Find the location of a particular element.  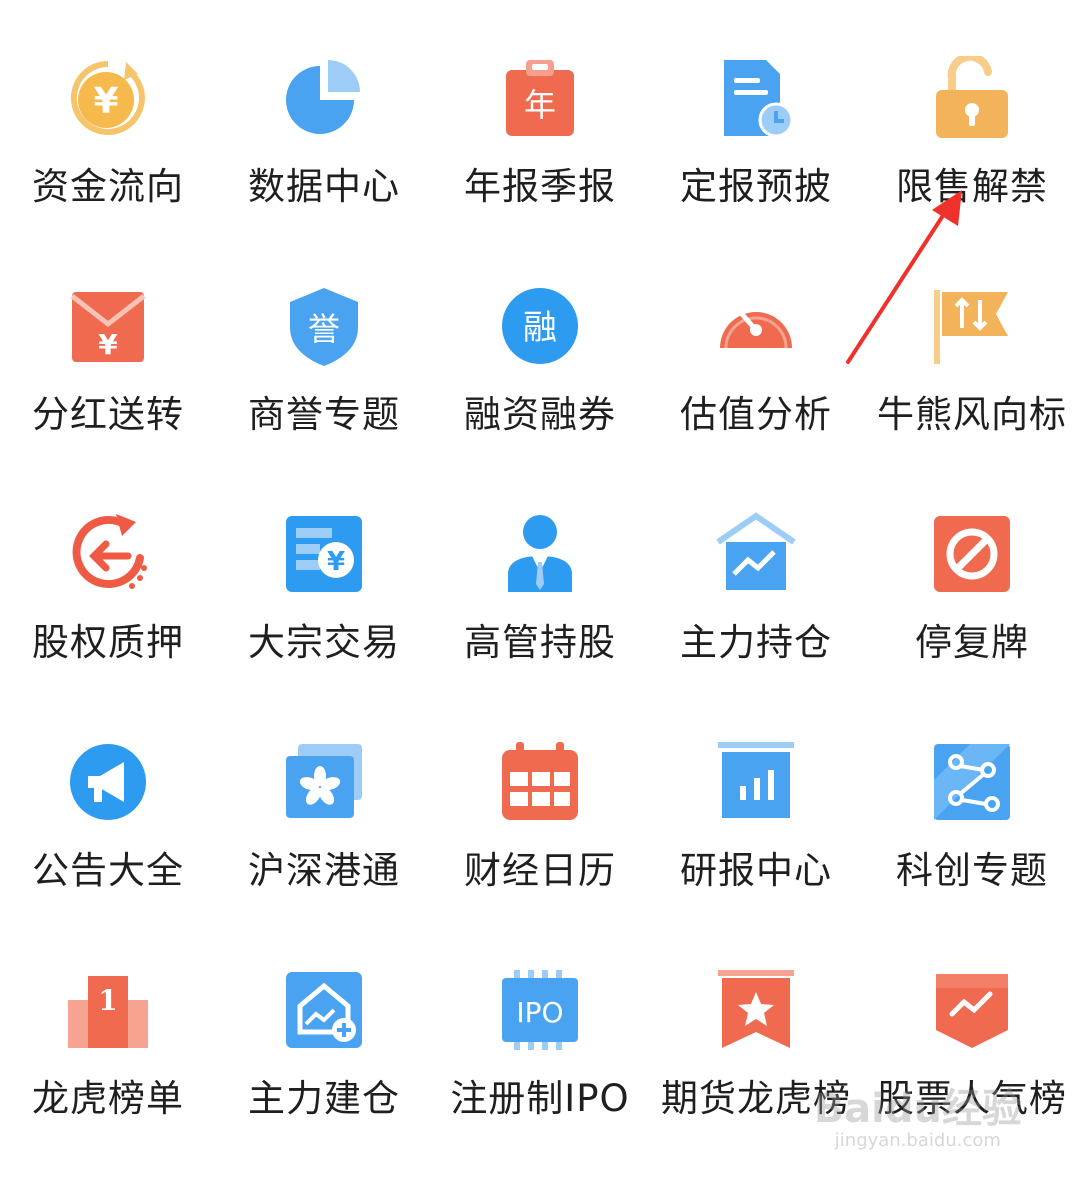

house-trend-icon is located at coordinates (756, 554).